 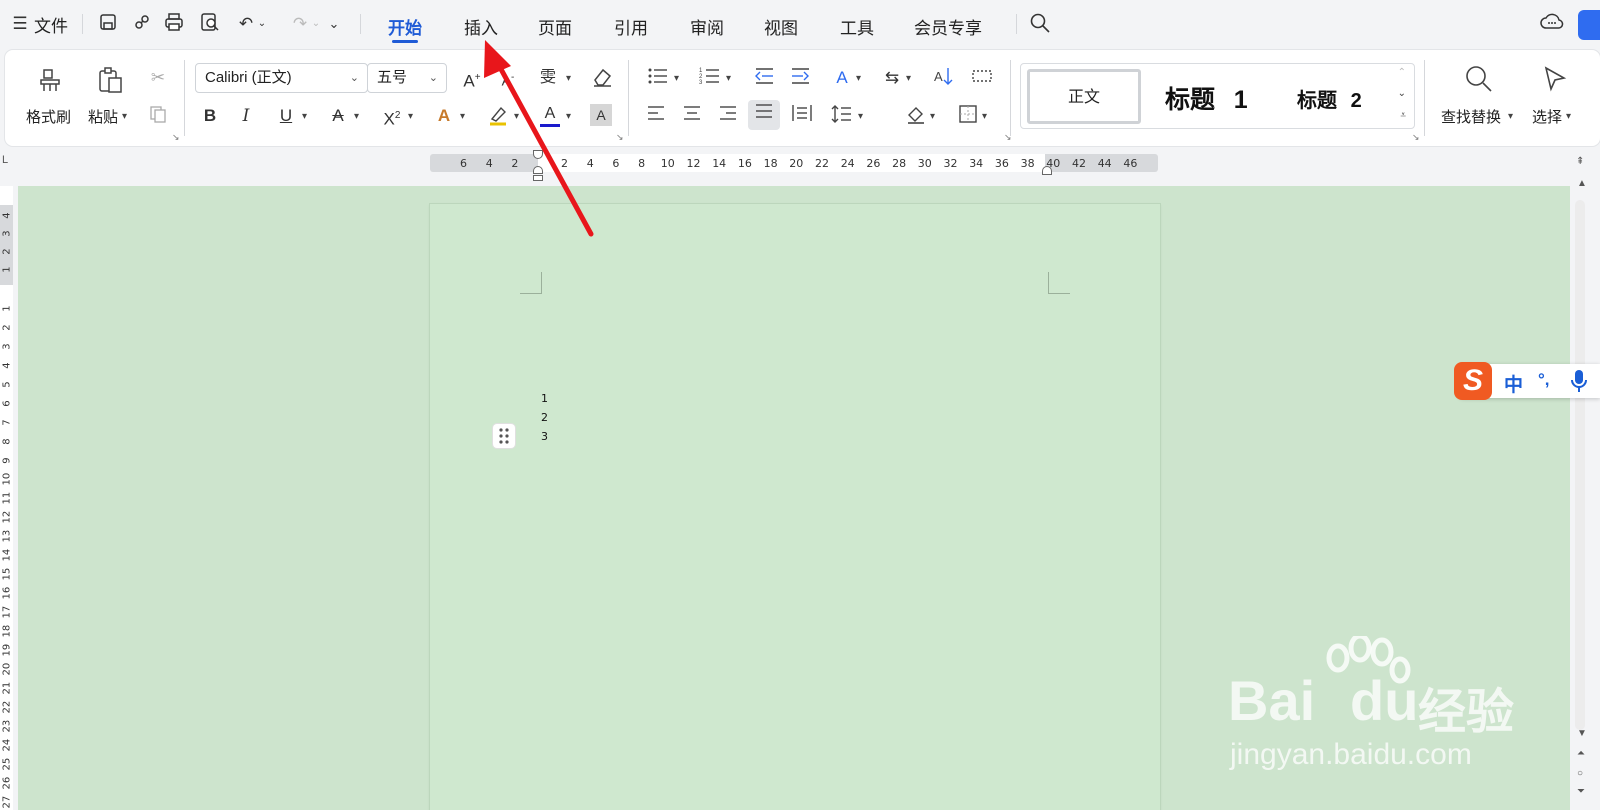 I want to click on select-cursor-icon, so click(x=1555, y=79).